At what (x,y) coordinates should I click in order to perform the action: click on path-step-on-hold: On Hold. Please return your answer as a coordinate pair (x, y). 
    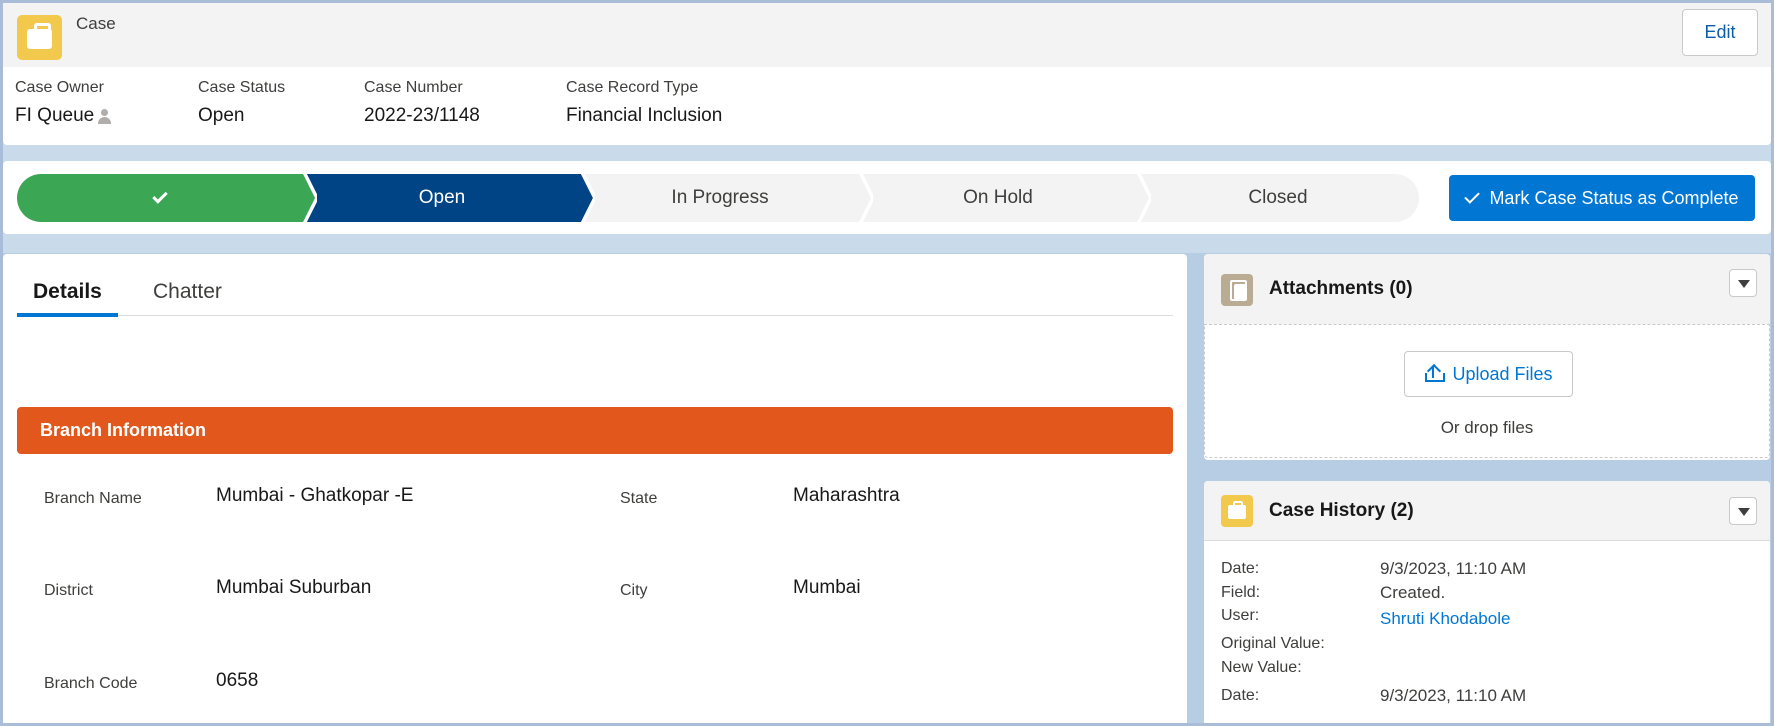
    Looking at the image, I should click on (998, 198).